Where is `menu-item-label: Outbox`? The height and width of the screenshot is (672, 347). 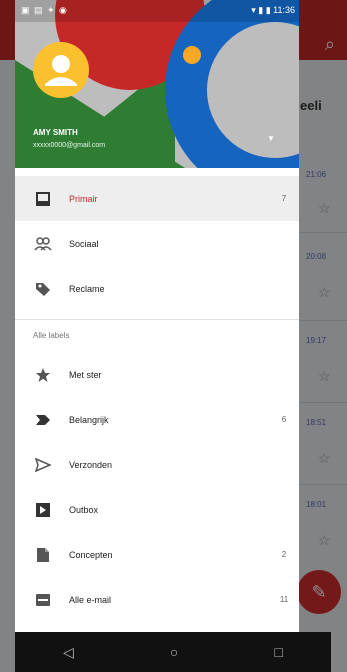
menu-item-label: Outbox is located at coordinates (84, 509).